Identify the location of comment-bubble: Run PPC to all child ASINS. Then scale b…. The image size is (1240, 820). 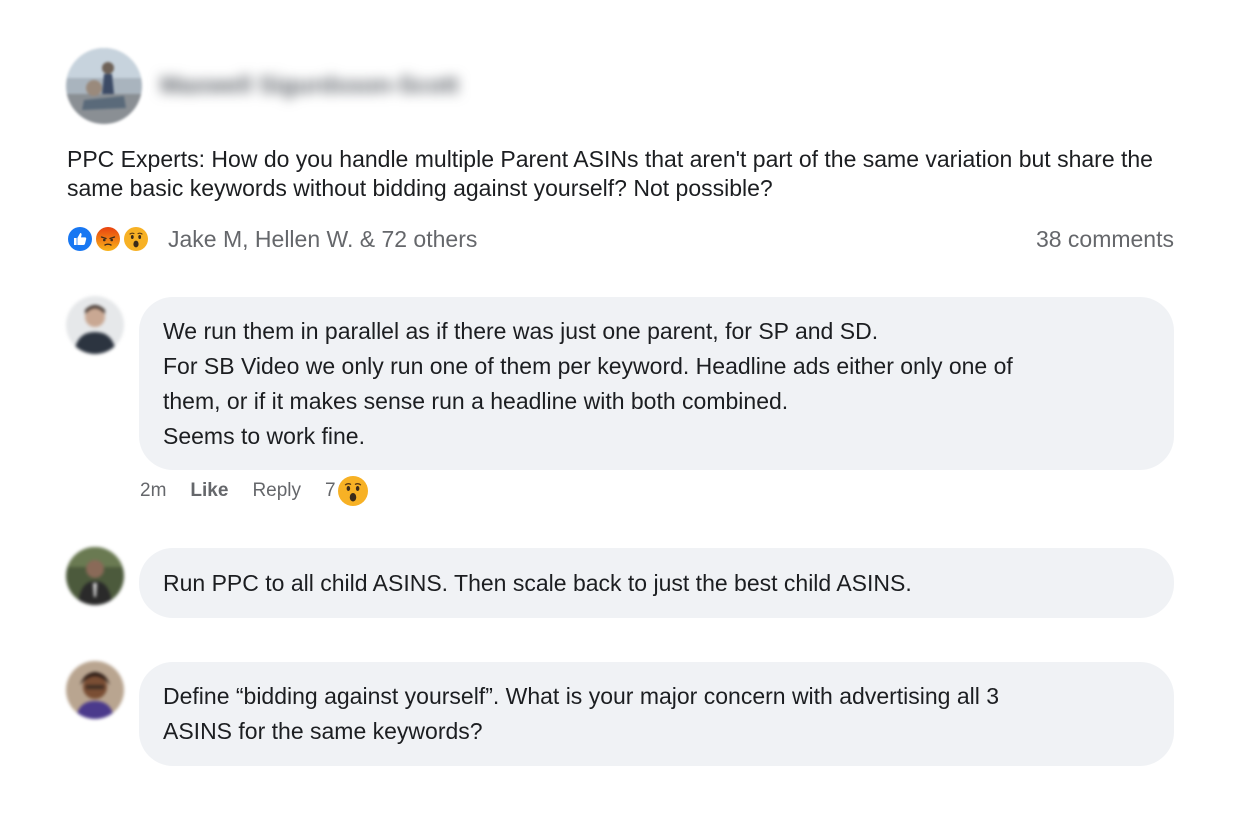
(656, 583).